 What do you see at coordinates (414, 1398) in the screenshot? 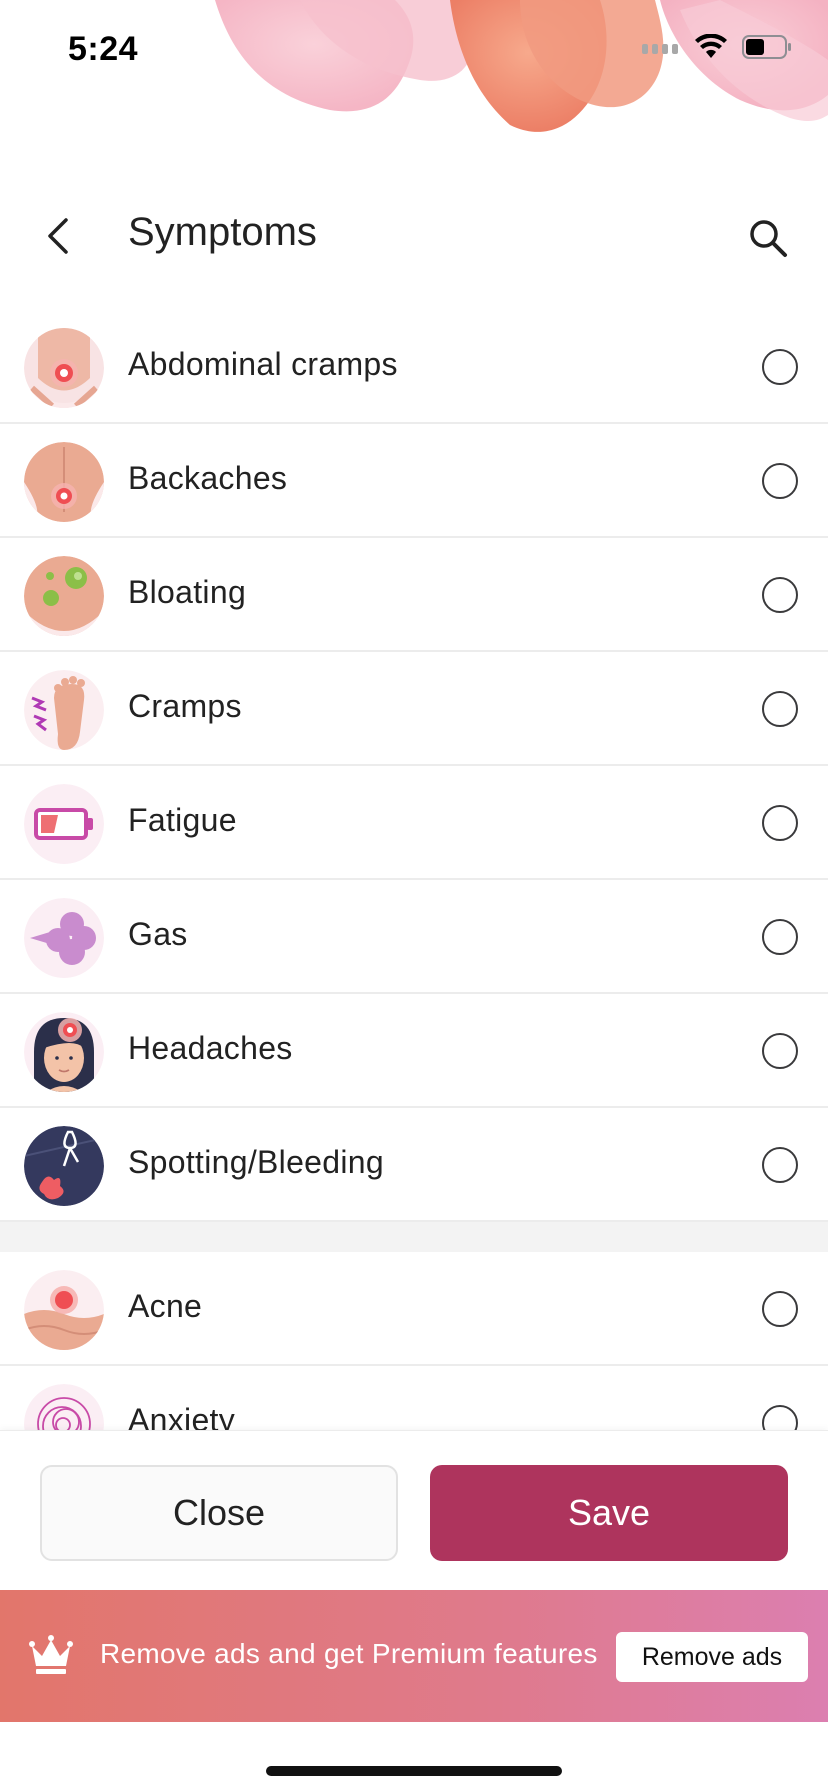
I see `symptom-row-anxiety: Anxiety` at bounding box center [414, 1398].